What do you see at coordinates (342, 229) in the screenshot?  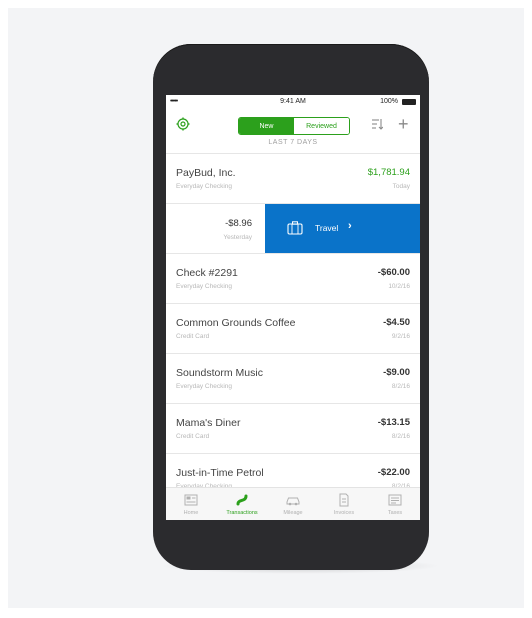 I see `categorize-travel-button: Travel ›` at bounding box center [342, 229].